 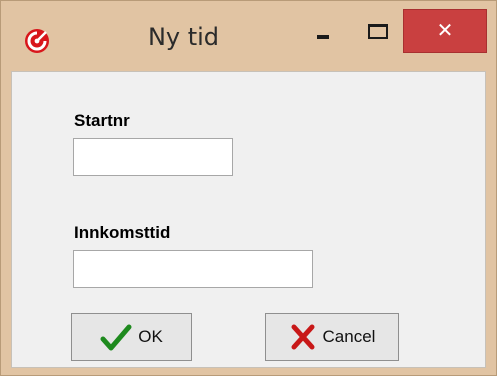 I want to click on ok-button-label: OK, so click(x=150, y=336).